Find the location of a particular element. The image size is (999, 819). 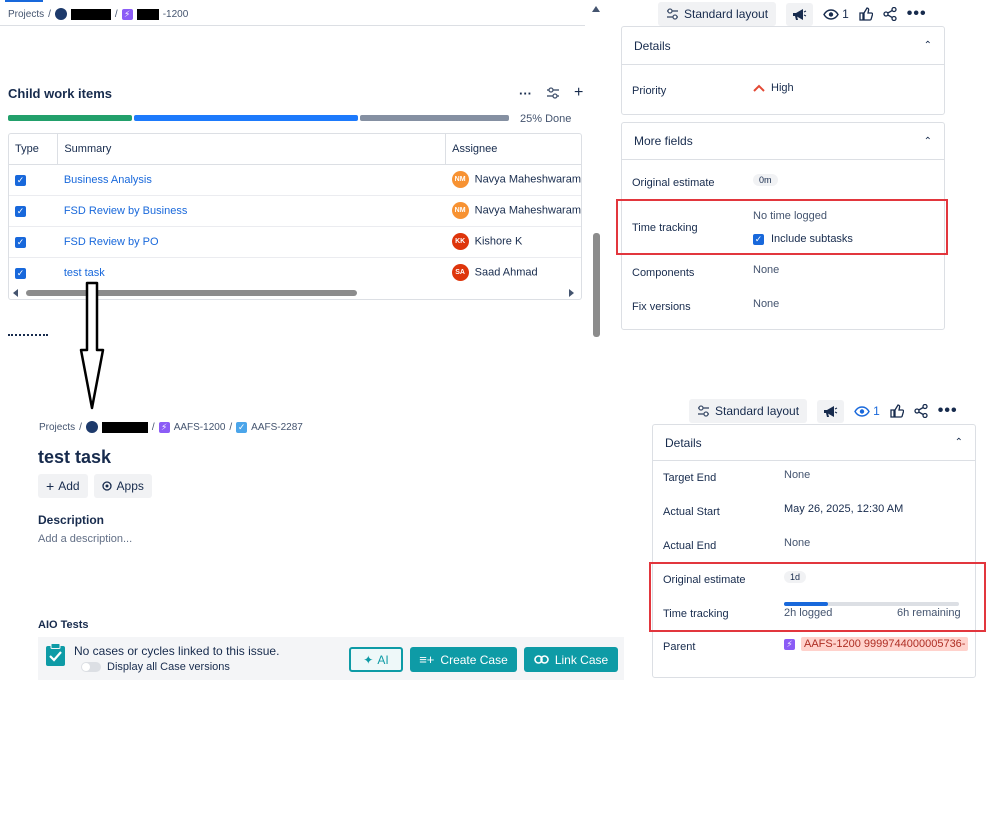

bottom-details-header: Details ⌃ is located at coordinates (814, 443).